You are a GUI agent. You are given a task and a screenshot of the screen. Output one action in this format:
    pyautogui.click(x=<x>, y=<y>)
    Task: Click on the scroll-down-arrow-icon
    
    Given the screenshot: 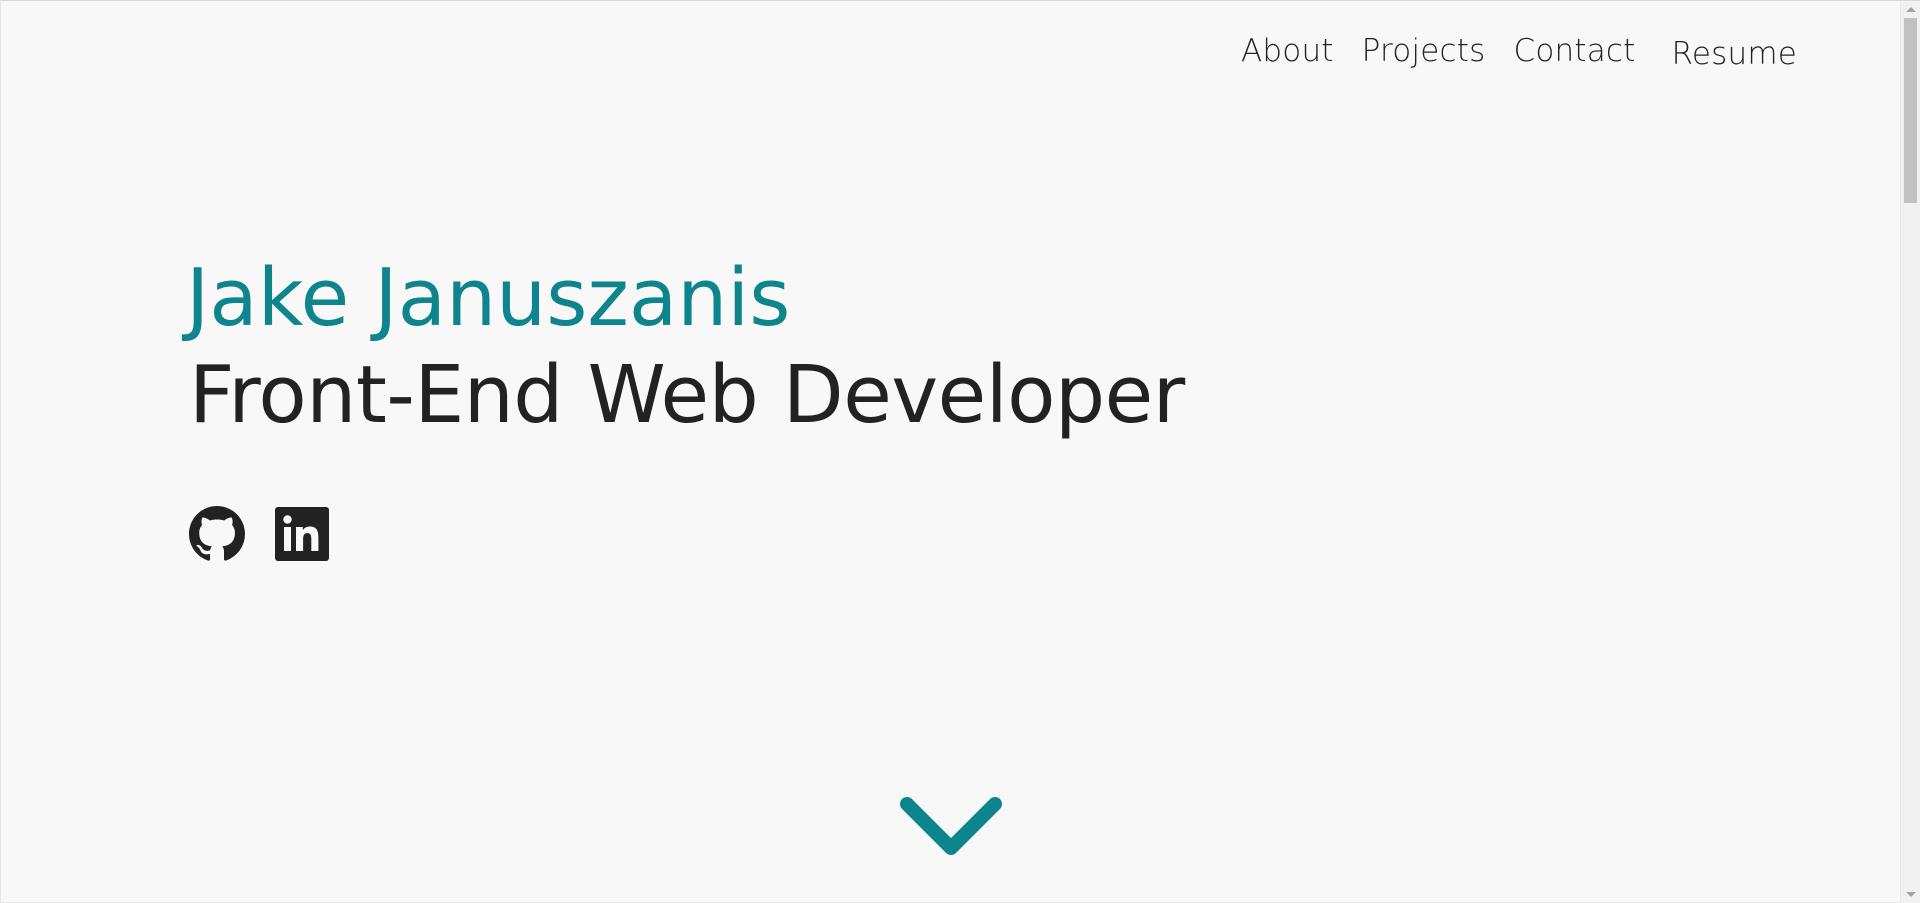 What is the action you would take?
    pyautogui.click(x=1911, y=894)
    